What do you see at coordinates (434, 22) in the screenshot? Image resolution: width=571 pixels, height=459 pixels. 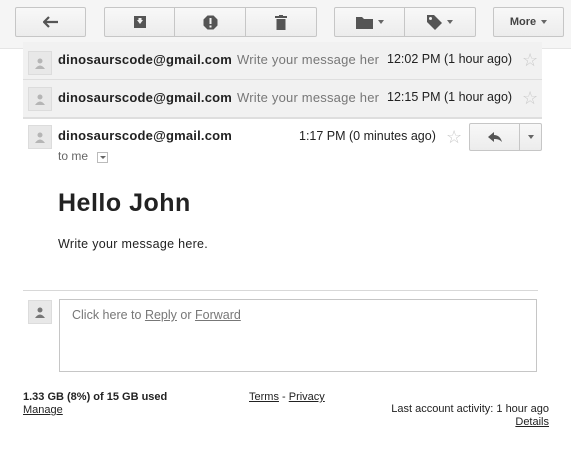 I see `label-icon` at bounding box center [434, 22].